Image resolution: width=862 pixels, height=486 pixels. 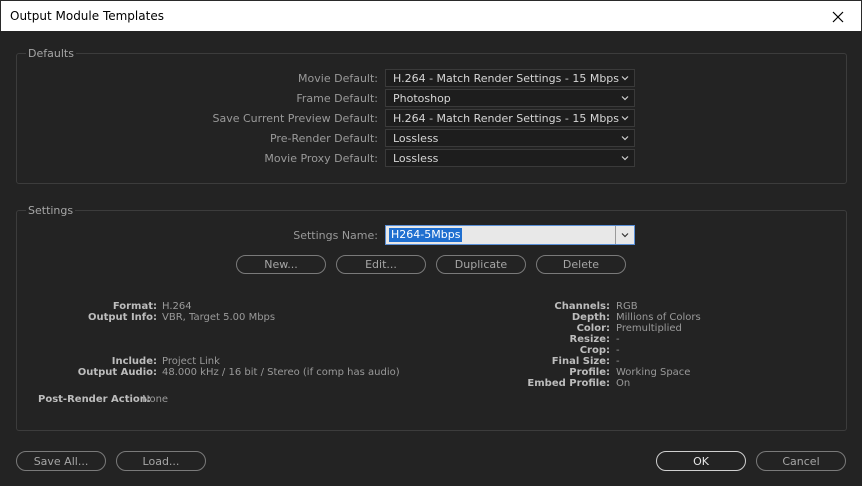 I want to click on close-button, so click(x=838, y=16).